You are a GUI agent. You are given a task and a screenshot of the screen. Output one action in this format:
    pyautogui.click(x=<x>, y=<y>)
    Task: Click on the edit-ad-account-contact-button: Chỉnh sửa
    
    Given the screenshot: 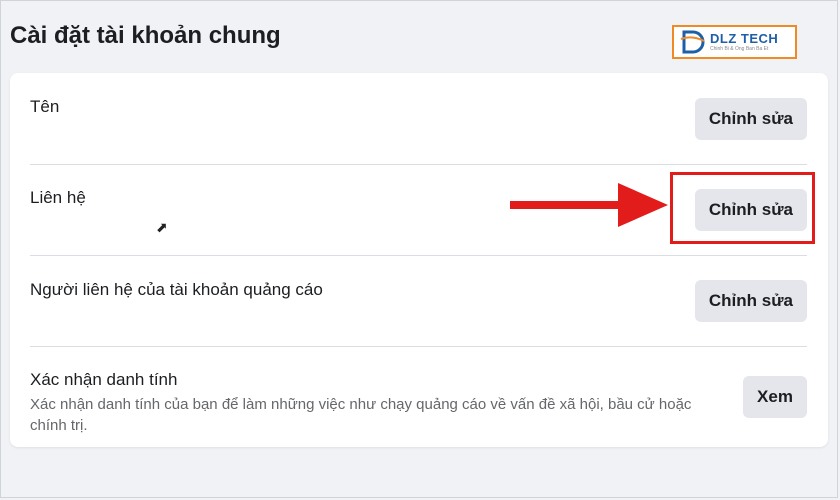 What is the action you would take?
    pyautogui.click(x=750, y=301)
    